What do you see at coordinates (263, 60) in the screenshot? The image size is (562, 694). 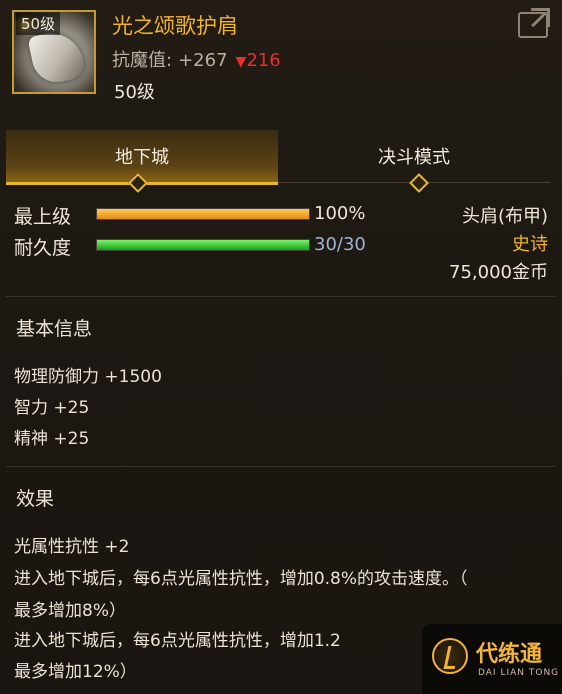 I see `magic-resist-diff-value: 216` at bounding box center [263, 60].